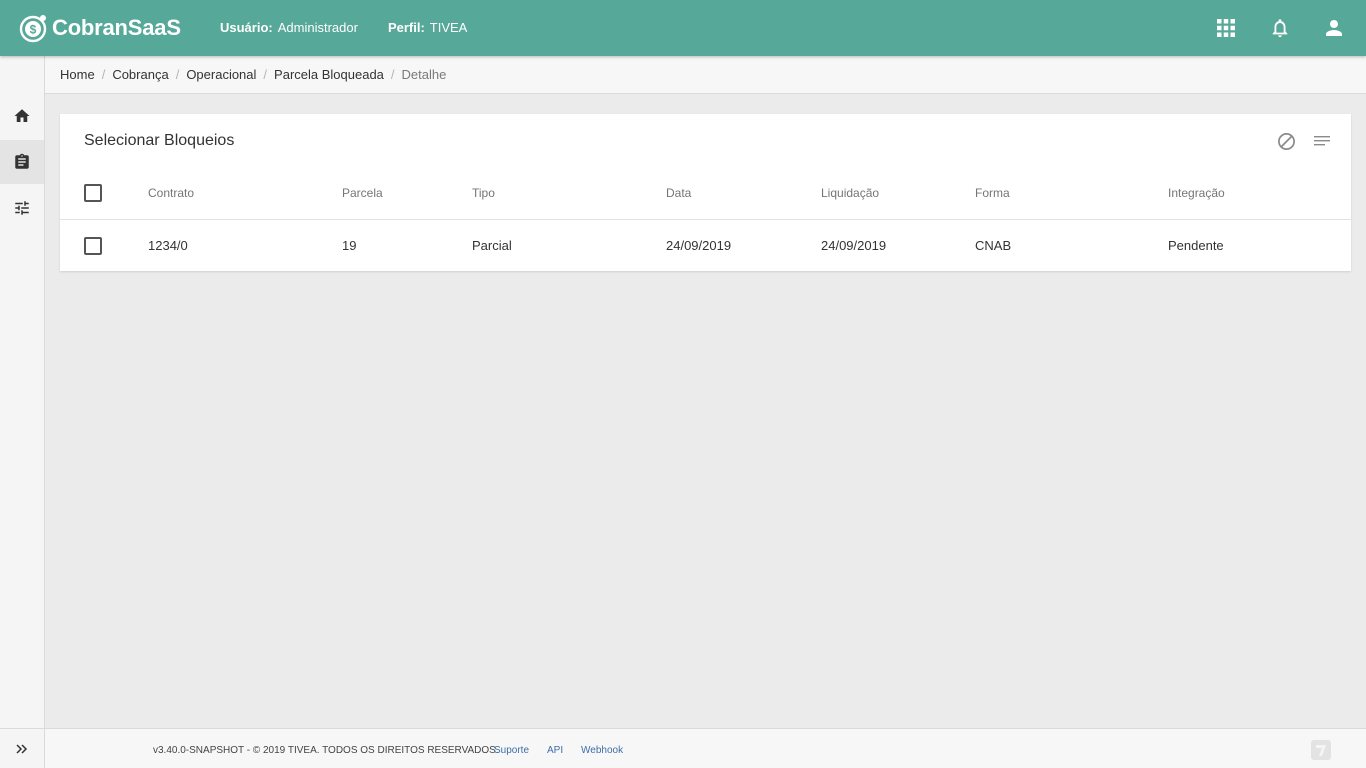  Describe the element at coordinates (116, 27) in the screenshot. I see `brand-name: CobranSaaS` at that location.